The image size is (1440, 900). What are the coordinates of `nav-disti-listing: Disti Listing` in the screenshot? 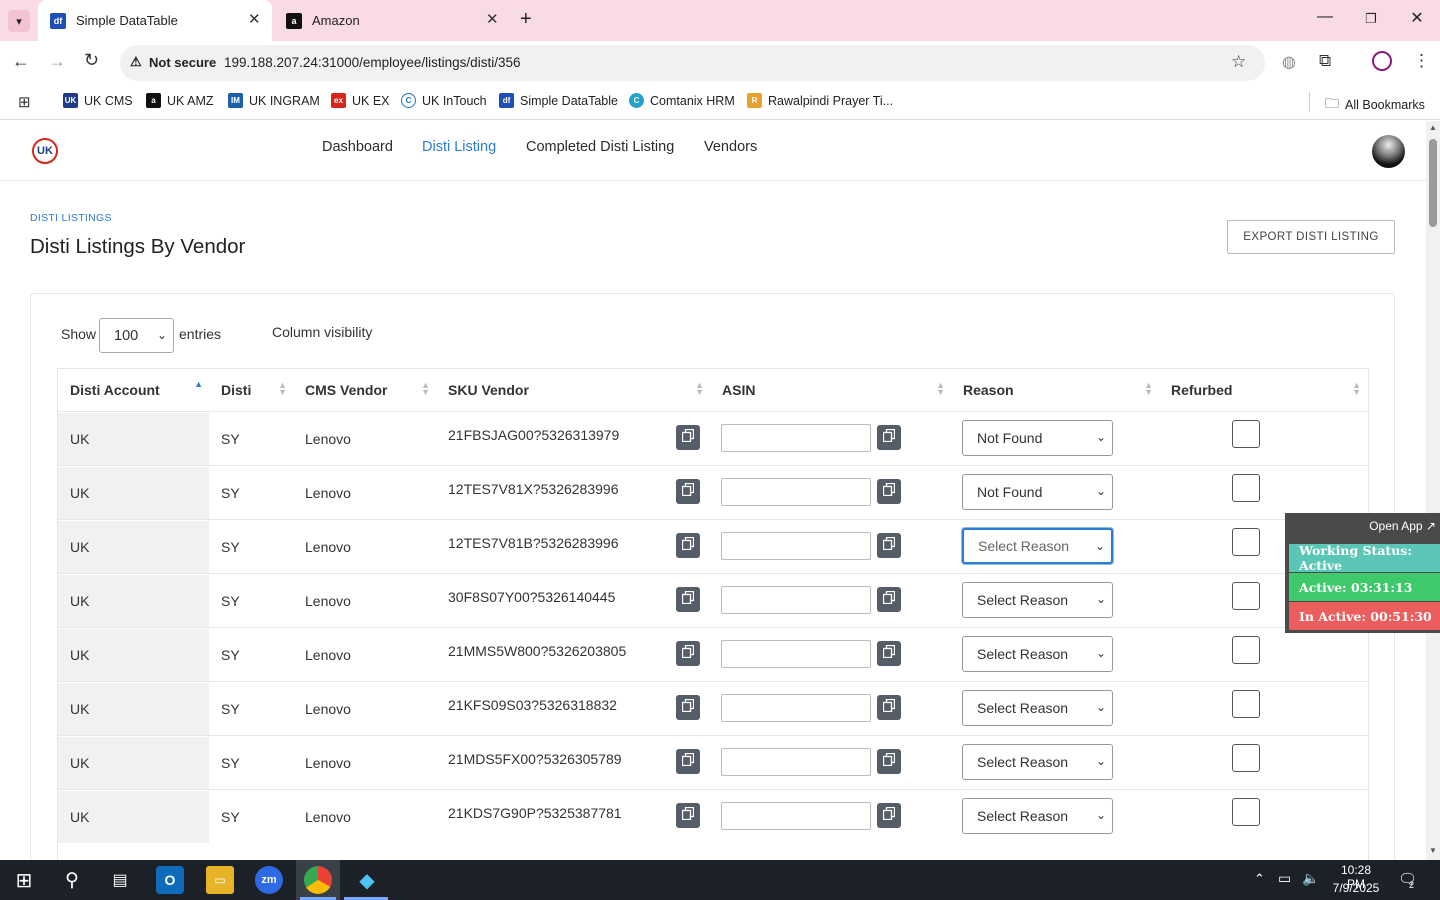 It's located at (459, 147).